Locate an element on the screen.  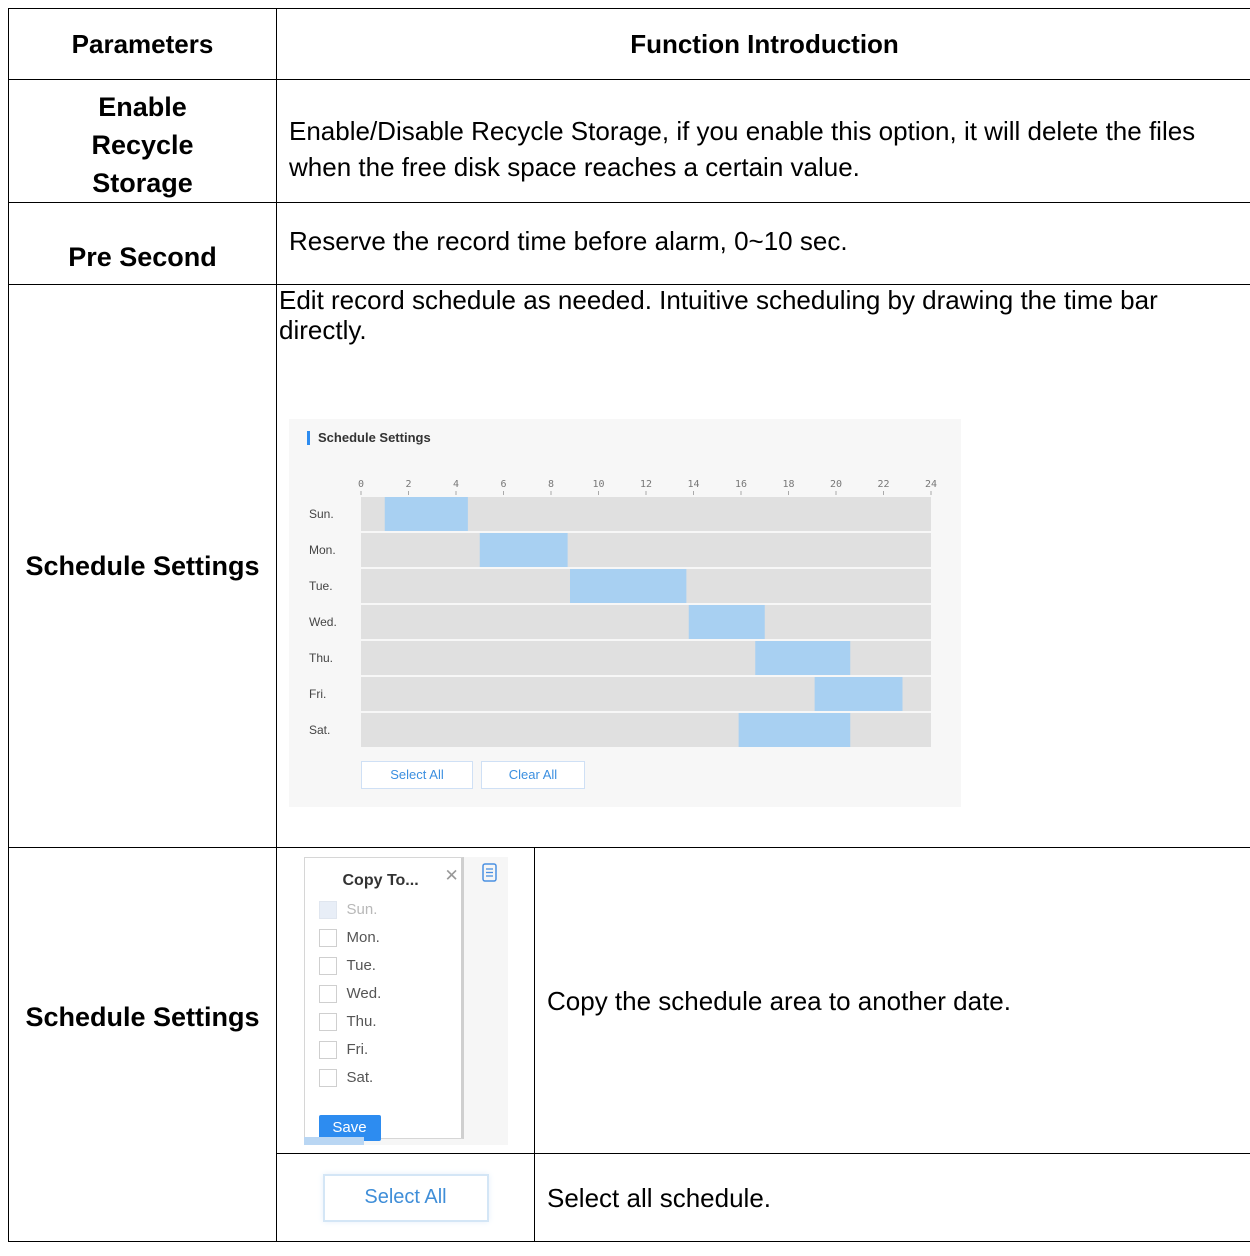
param-schedule-settings-2: Schedule Settings is located at coordinates (142, 1044).